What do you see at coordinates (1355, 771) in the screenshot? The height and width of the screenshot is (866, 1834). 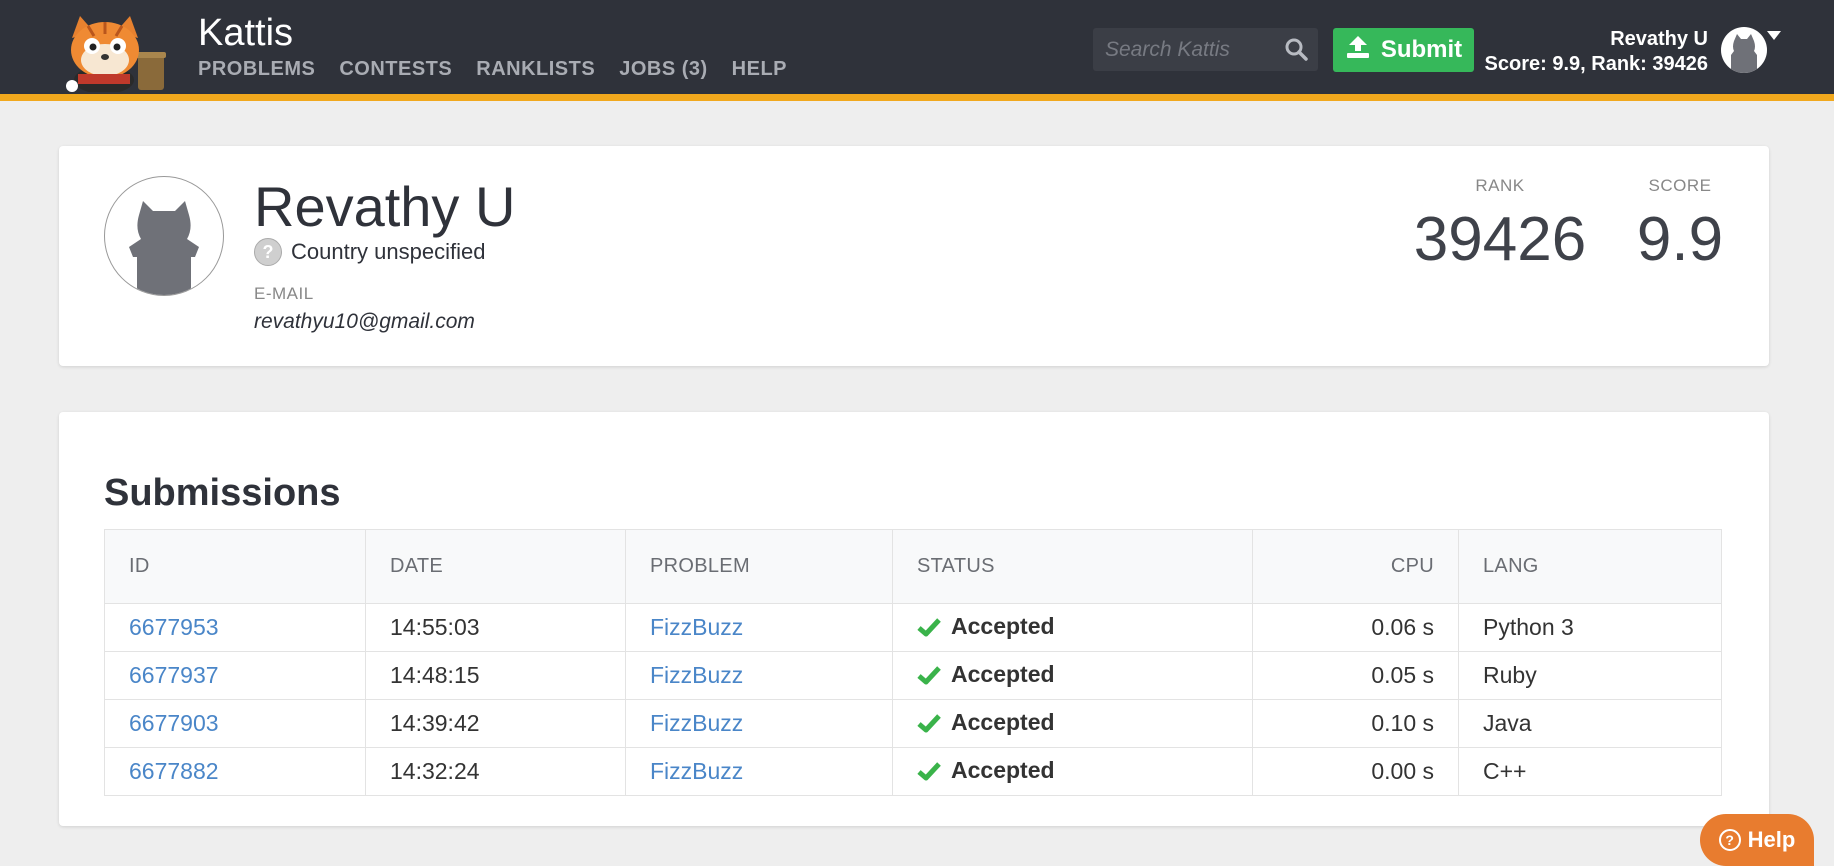 I see `cell-cpu: 0.00 s` at bounding box center [1355, 771].